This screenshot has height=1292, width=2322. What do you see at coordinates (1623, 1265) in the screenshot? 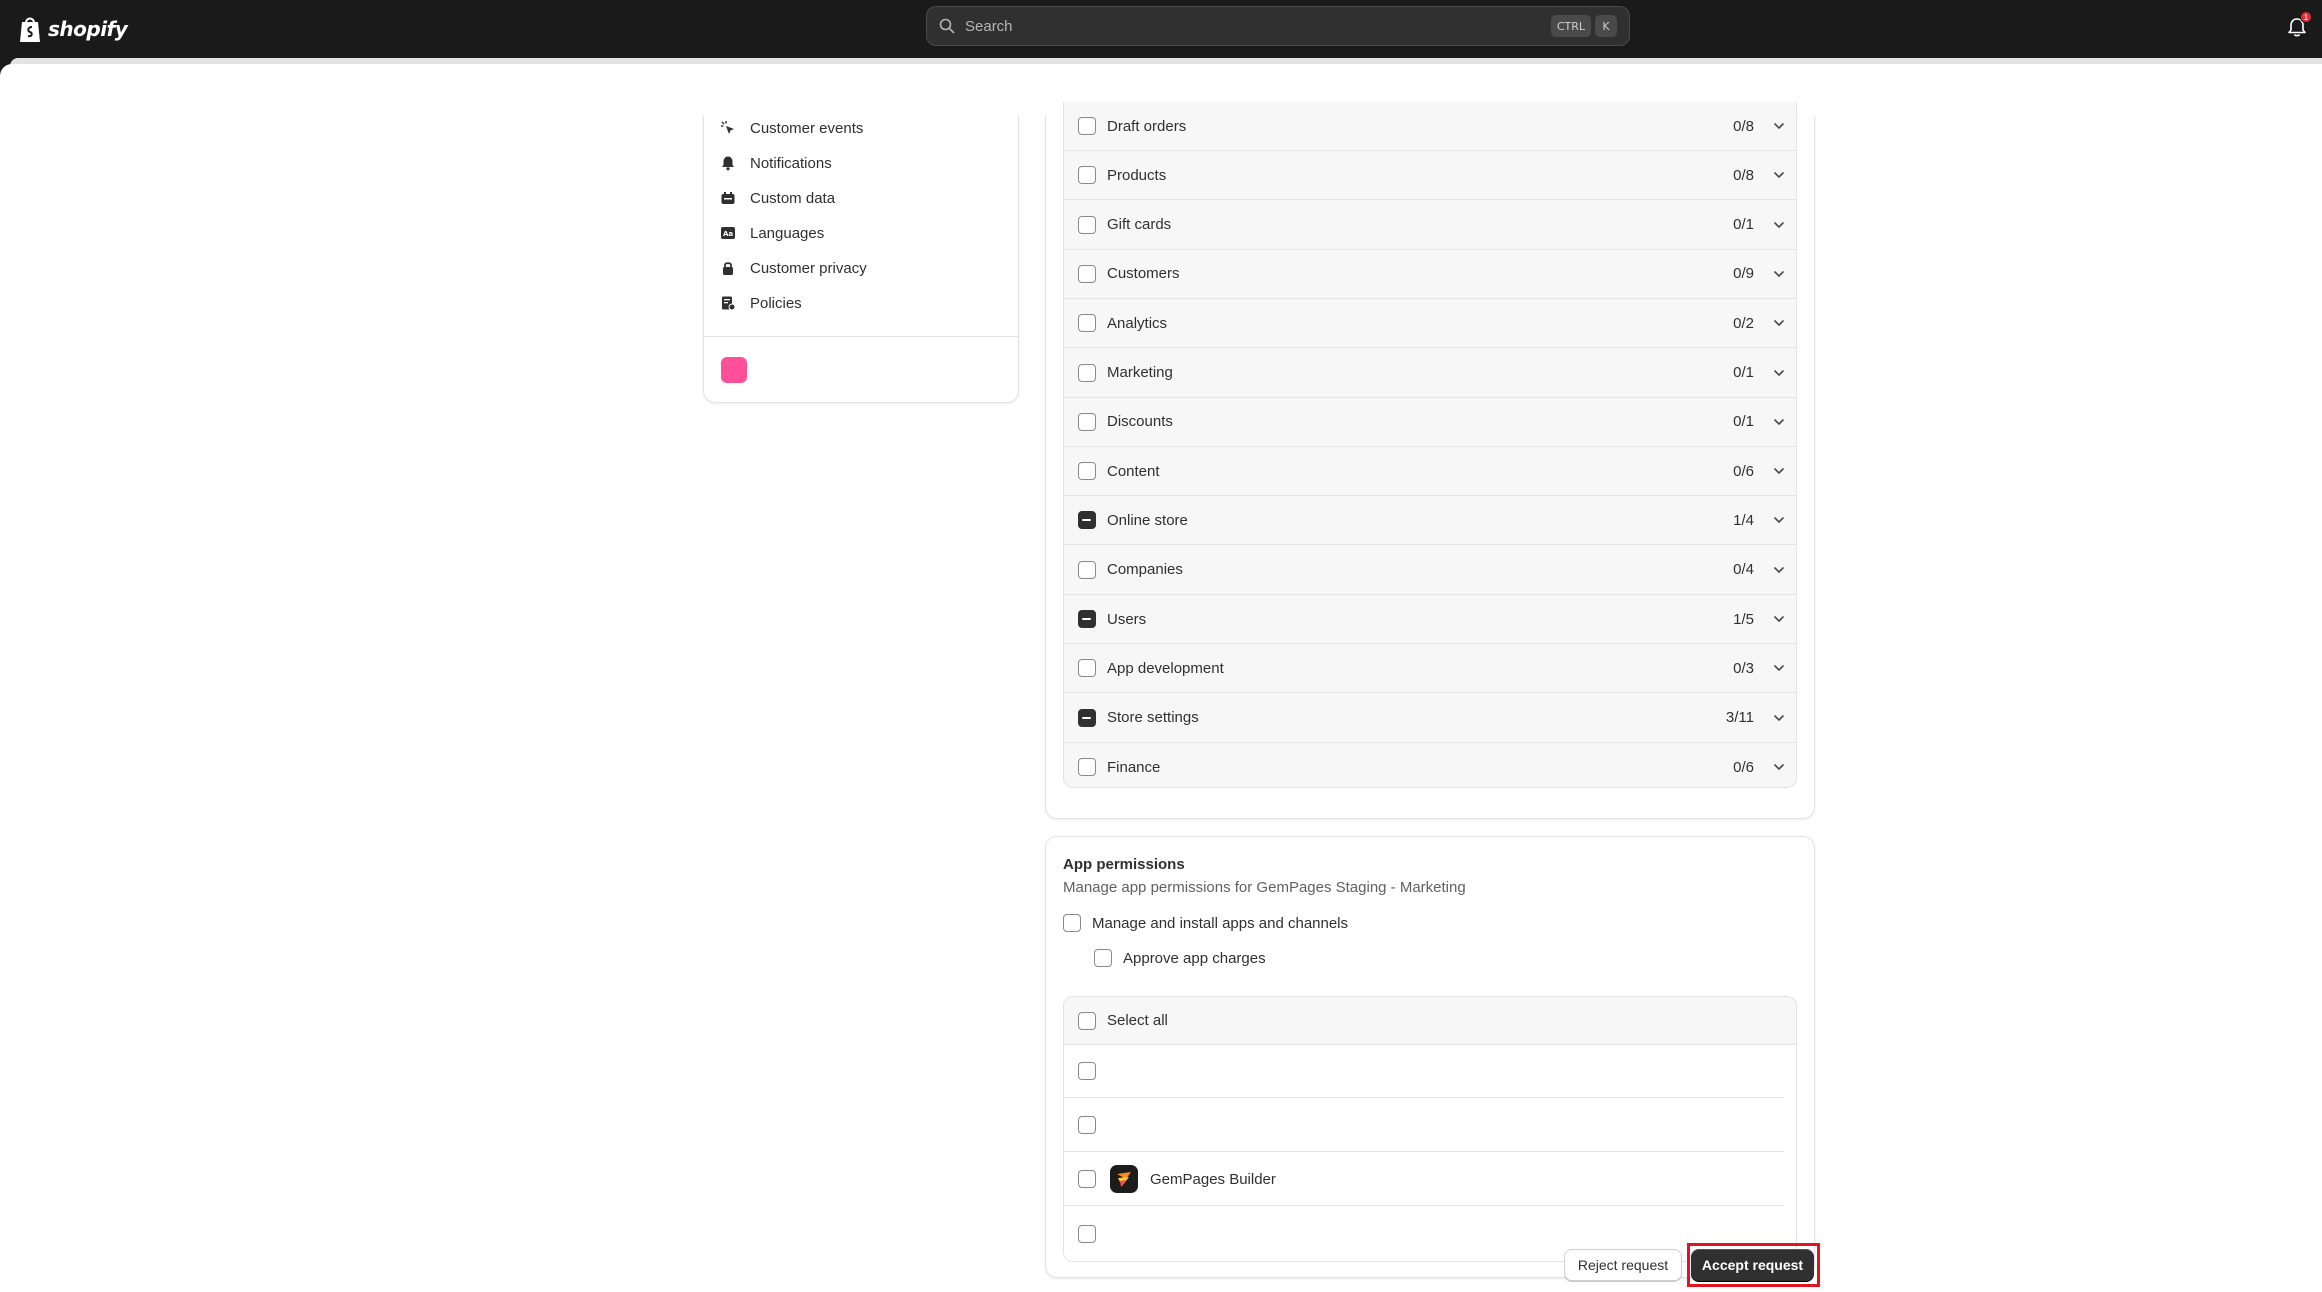
I see `reject-request-button: Reject request` at bounding box center [1623, 1265].